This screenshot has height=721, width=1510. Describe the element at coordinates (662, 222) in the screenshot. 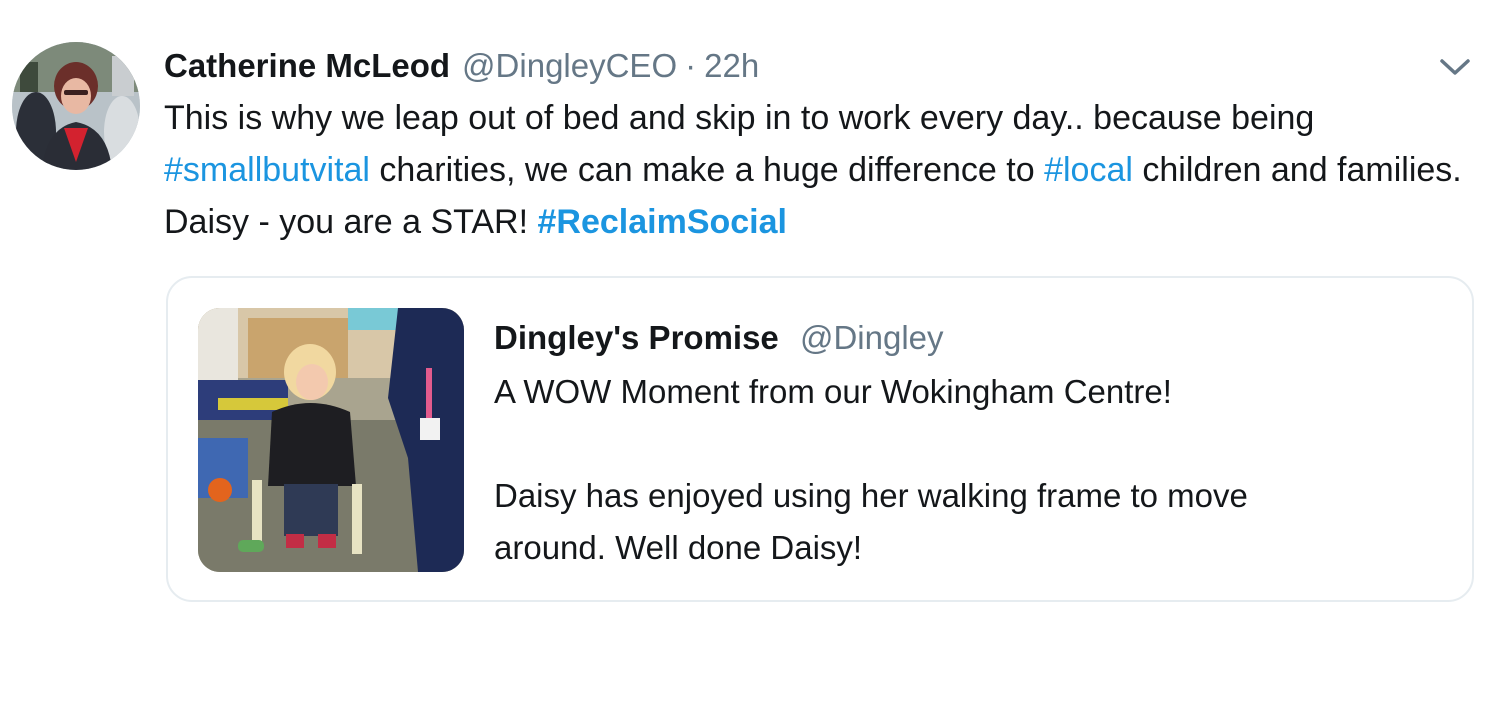

I see `hashtag-reclaimsocial: #ReclaimSocial` at that location.